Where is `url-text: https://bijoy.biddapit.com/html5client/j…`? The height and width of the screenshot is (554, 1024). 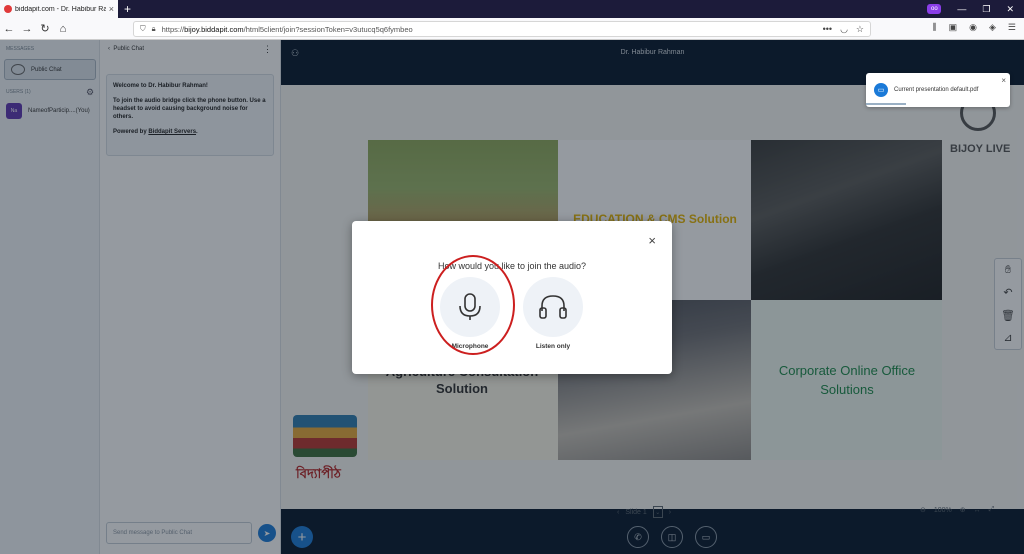
url-text: https://bijoy.biddapit.com/html5client/j… is located at coordinates (287, 29).